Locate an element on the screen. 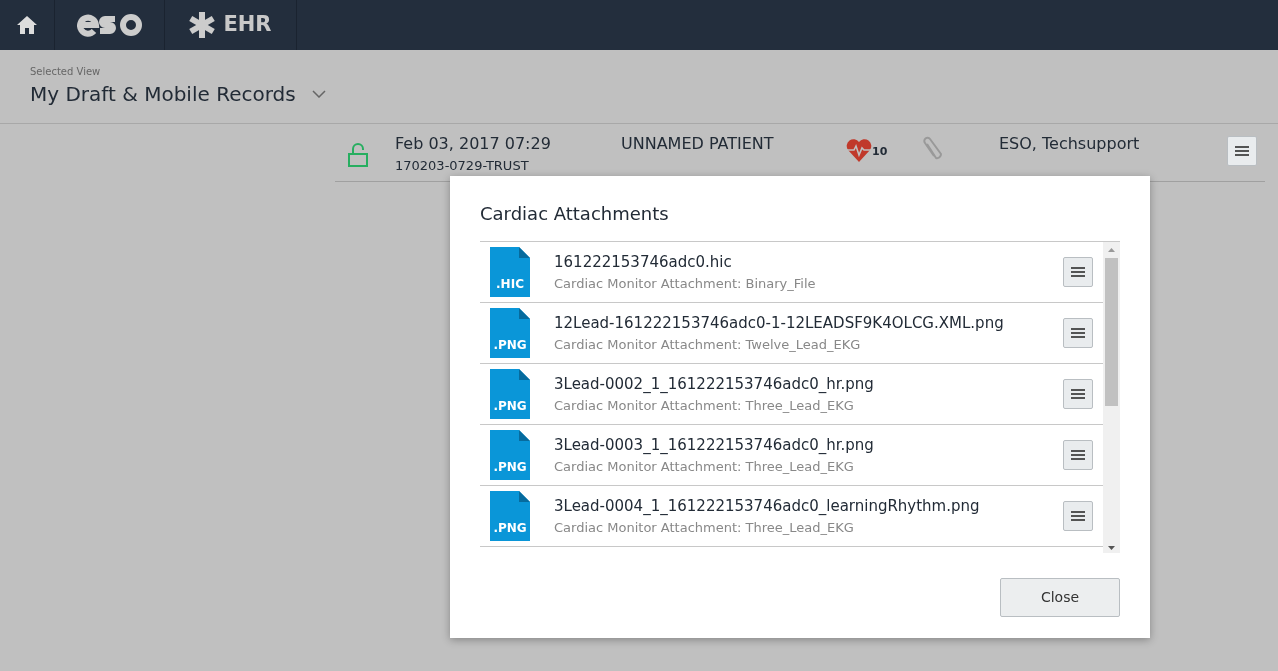 This screenshot has width=1278, height=671. file-name: 3Lead-0002_1_161222153746adc0_hr.png is located at coordinates (808, 384).